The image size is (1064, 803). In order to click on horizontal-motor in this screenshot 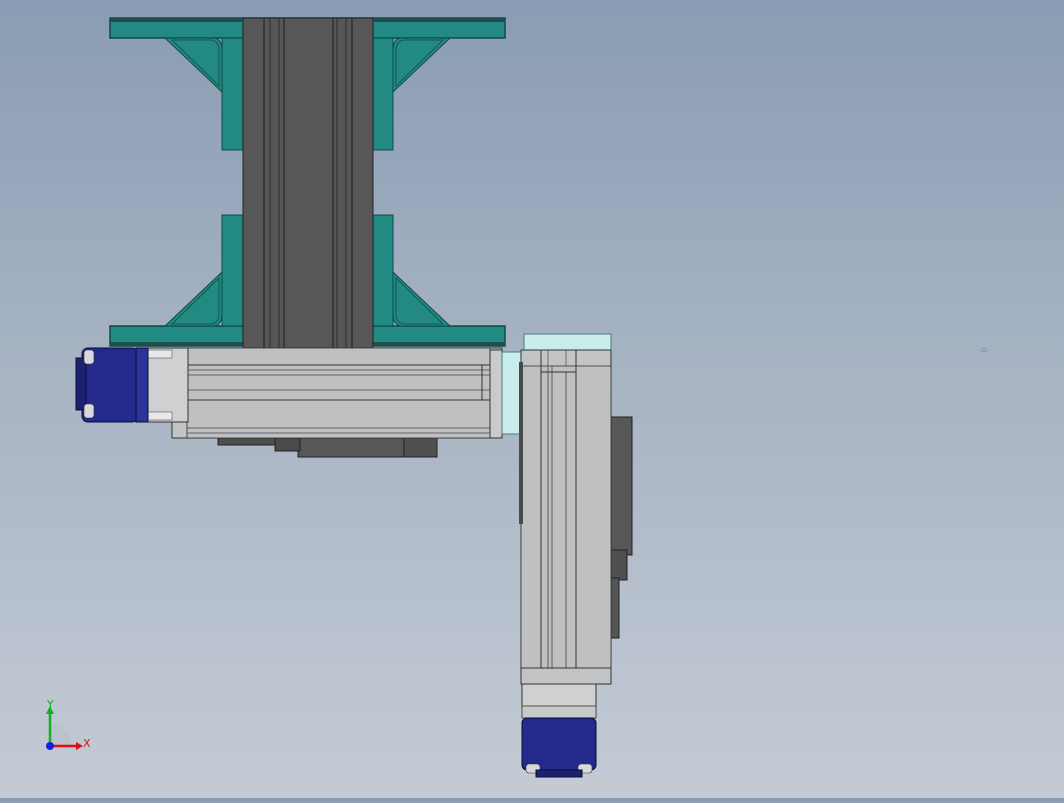, I will do `click(112, 385)`.